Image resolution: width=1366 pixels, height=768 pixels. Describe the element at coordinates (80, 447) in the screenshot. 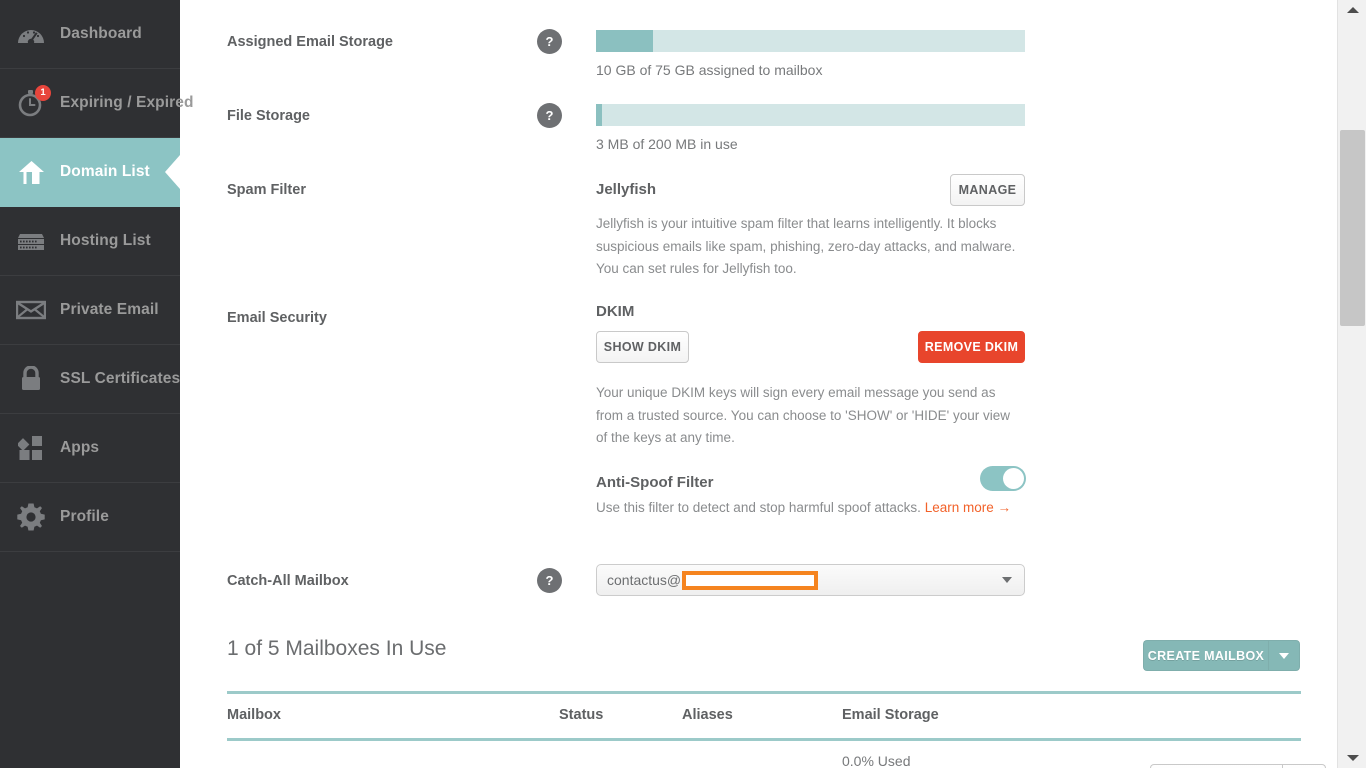

I see `sidebar-item-label: Apps` at that location.